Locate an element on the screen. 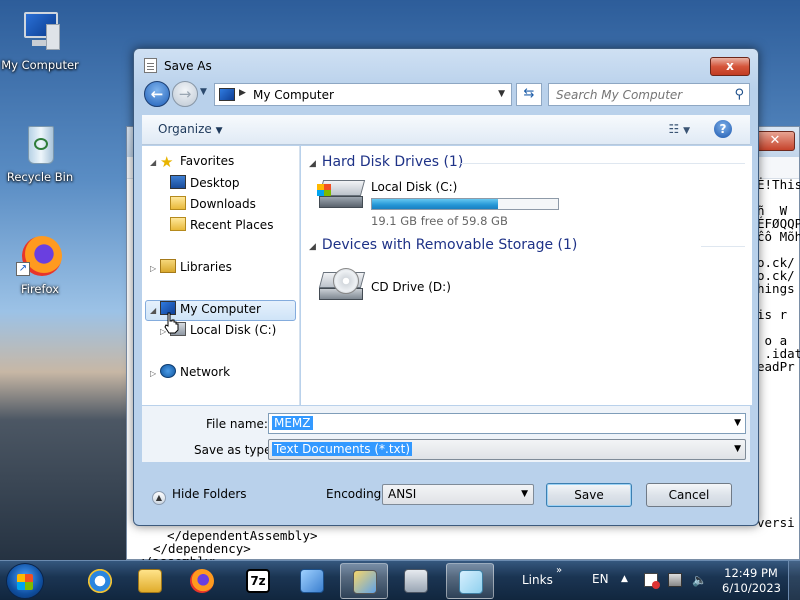  clock: 12:49 PM 6/10/2023 is located at coordinates (751, 581).